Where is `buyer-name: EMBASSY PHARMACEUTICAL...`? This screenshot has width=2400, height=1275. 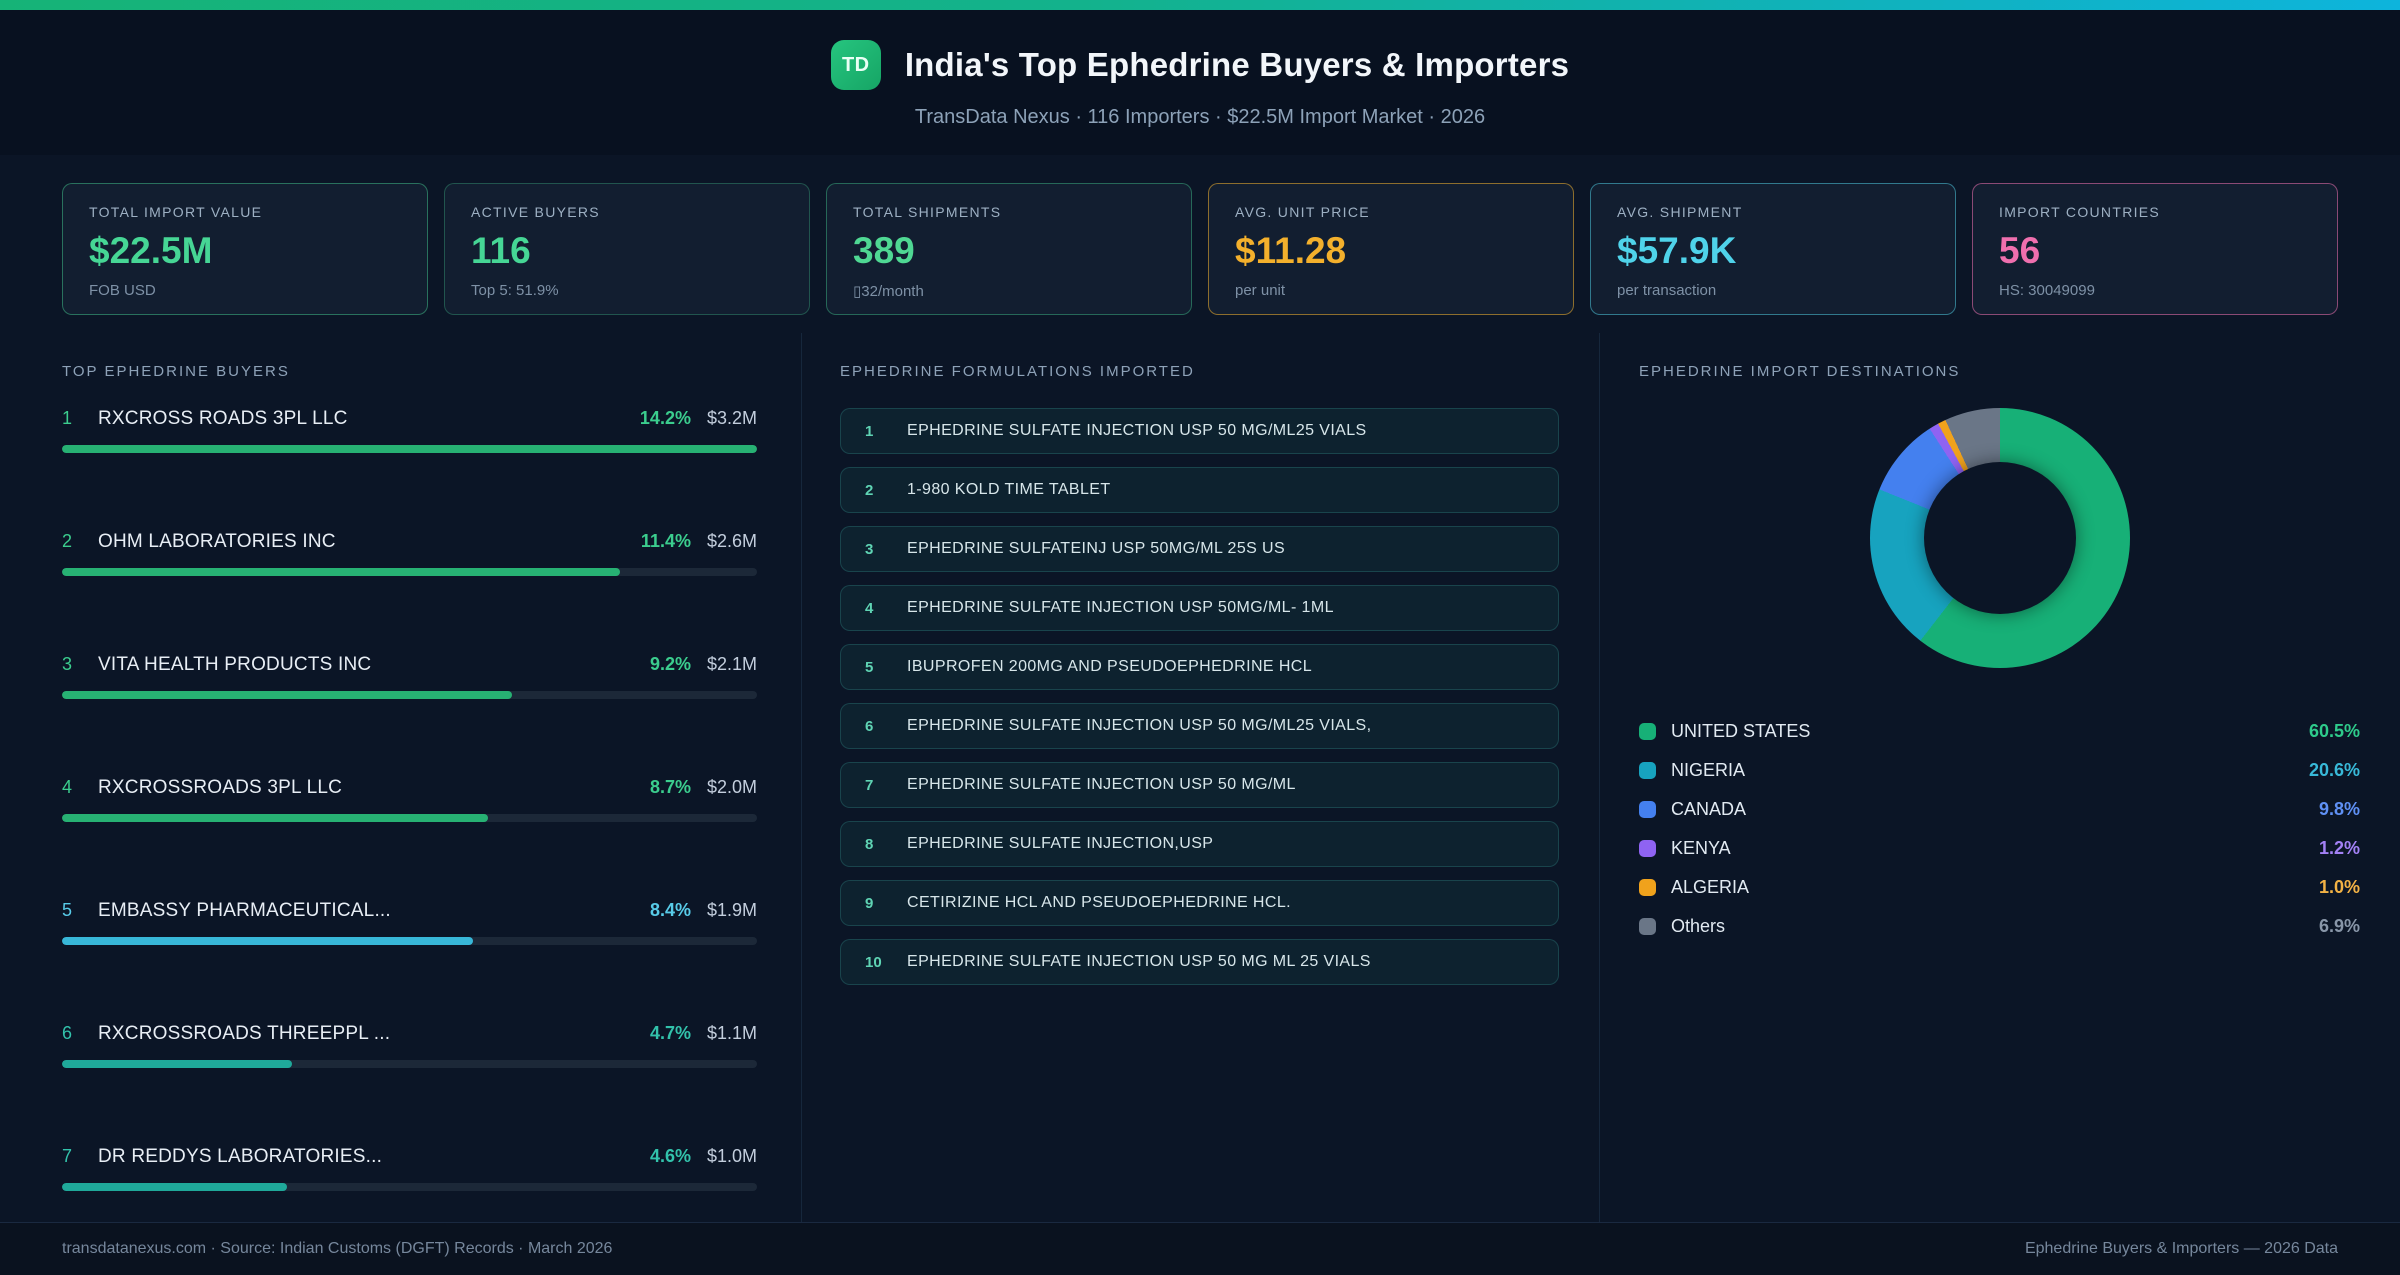
buyer-name: EMBASSY PHARMACEUTICAL... is located at coordinates (244, 910).